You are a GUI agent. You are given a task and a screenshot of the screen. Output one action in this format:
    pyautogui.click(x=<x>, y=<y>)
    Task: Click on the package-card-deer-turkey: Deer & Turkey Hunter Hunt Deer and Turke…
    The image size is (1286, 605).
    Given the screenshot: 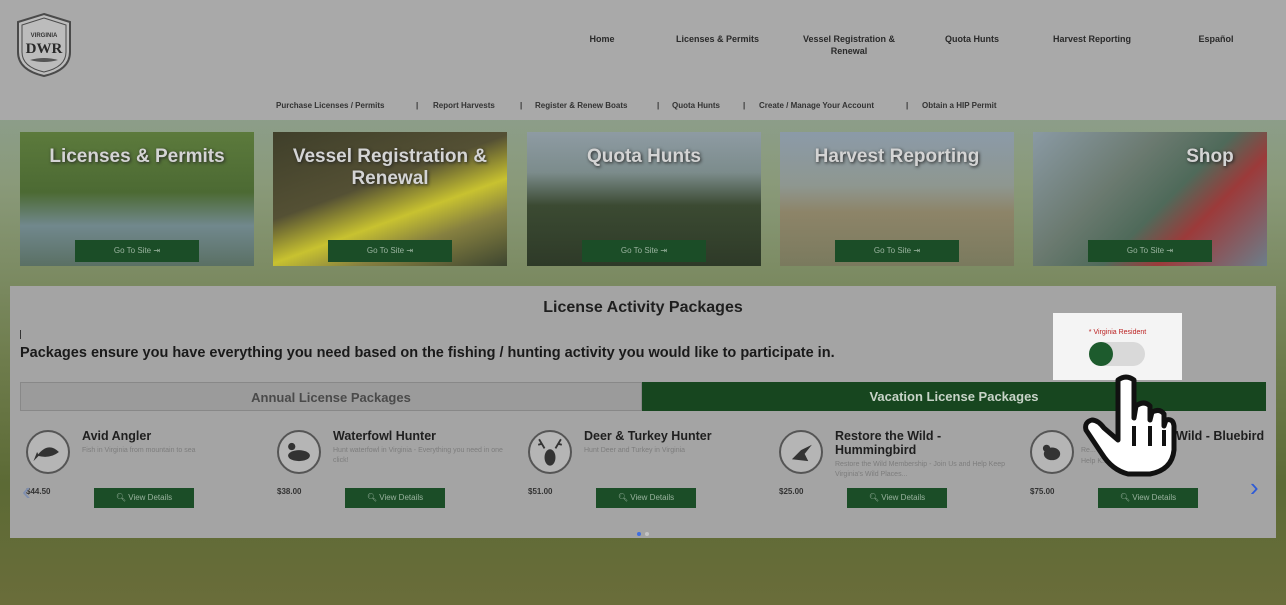 What is the action you would take?
    pyautogui.click(x=644, y=471)
    